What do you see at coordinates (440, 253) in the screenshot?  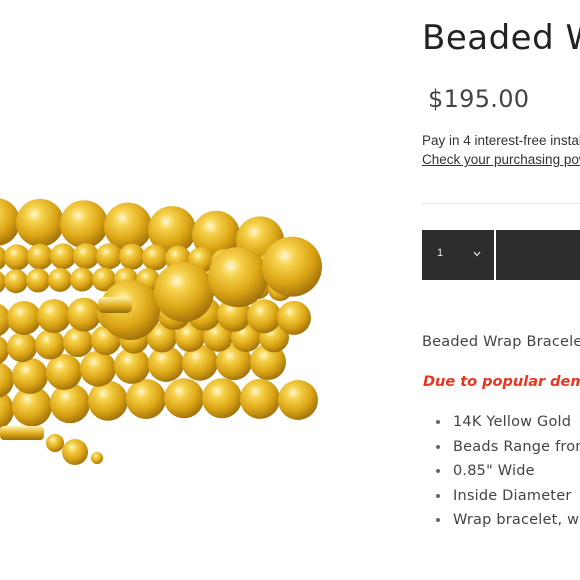 I see `quantity-value: 1` at bounding box center [440, 253].